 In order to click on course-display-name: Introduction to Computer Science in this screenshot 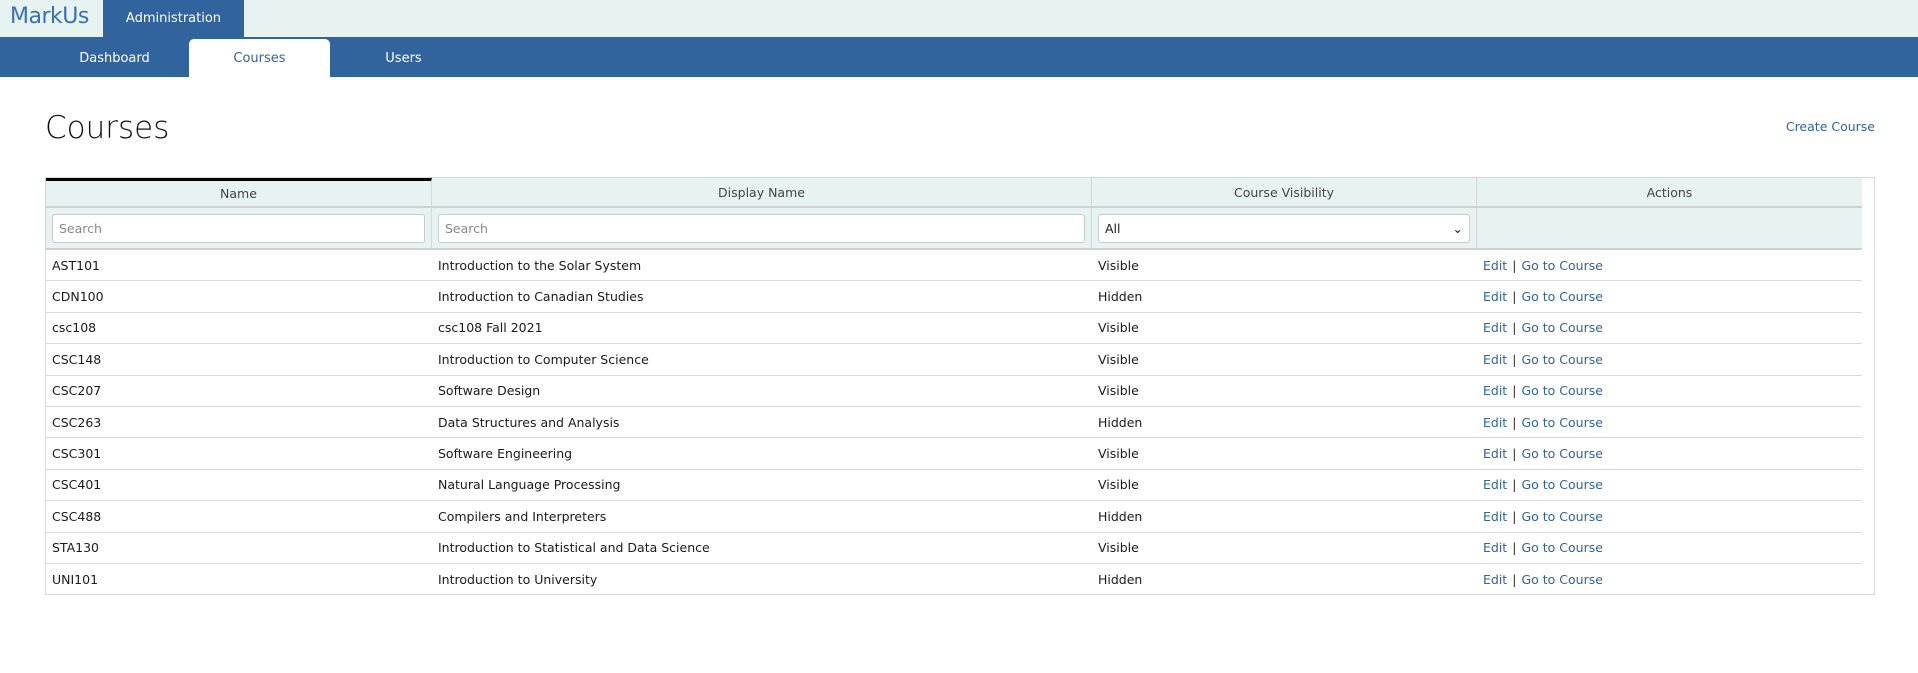, I will do `click(543, 359)`.